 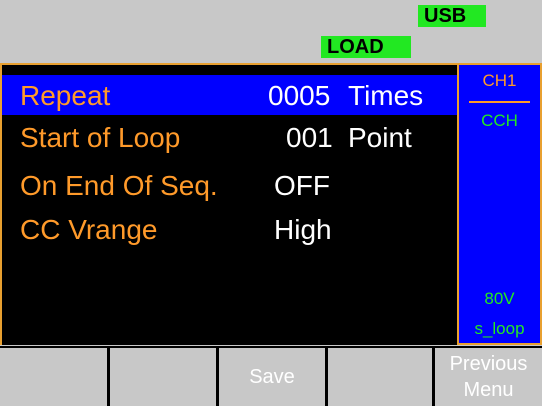 I want to click on setting-value: 0005, so click(x=299, y=96).